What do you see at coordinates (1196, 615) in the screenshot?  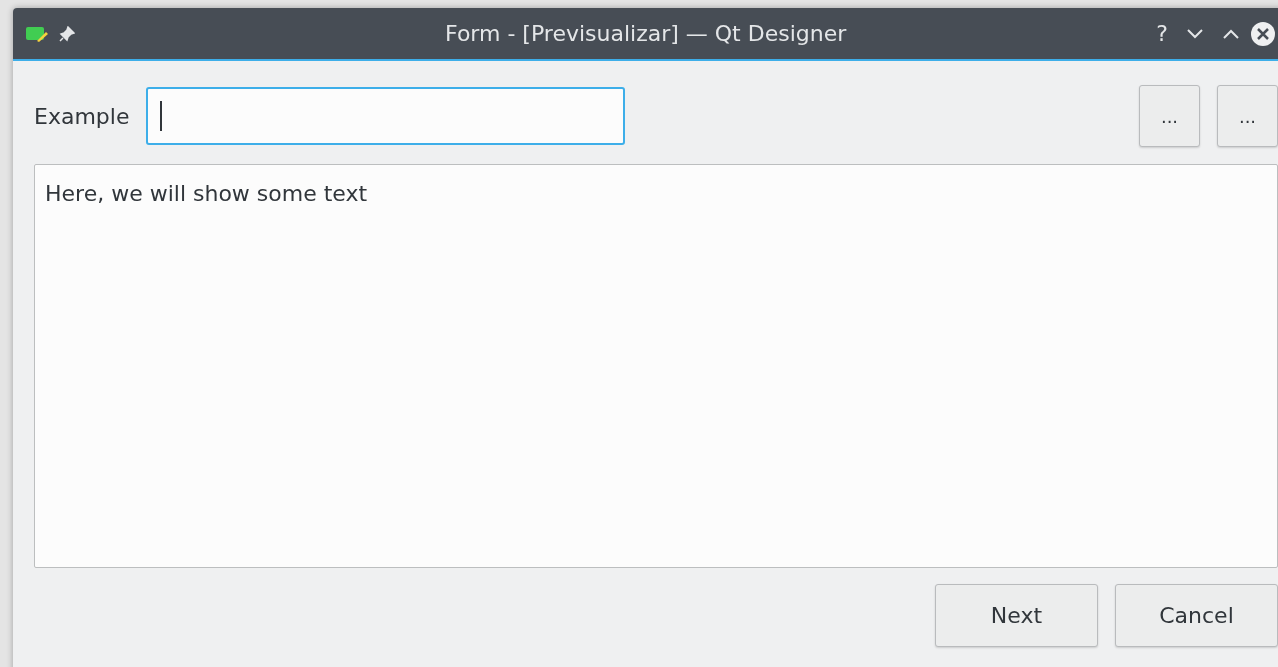 I see `dialog-button: Cancel` at bounding box center [1196, 615].